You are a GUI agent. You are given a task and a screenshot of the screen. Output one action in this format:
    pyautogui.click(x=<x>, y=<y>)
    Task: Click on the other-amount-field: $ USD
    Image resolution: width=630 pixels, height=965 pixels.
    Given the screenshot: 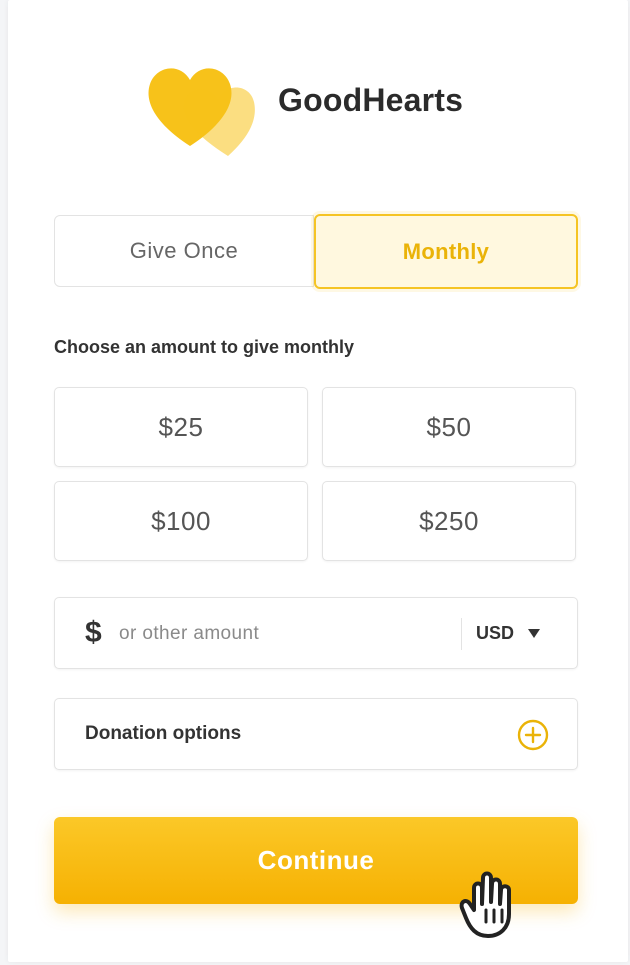 What is the action you would take?
    pyautogui.click(x=316, y=633)
    